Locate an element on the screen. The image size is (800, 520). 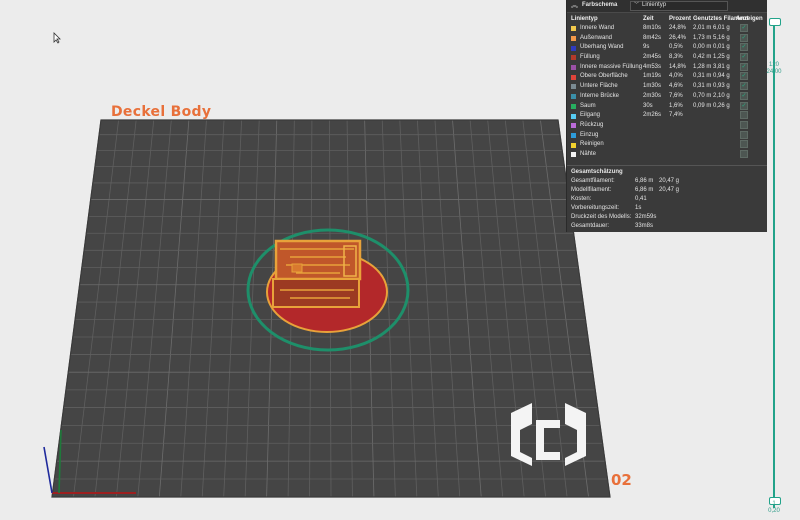
col-line-type: Linientyp is located at coordinates (584, 18).